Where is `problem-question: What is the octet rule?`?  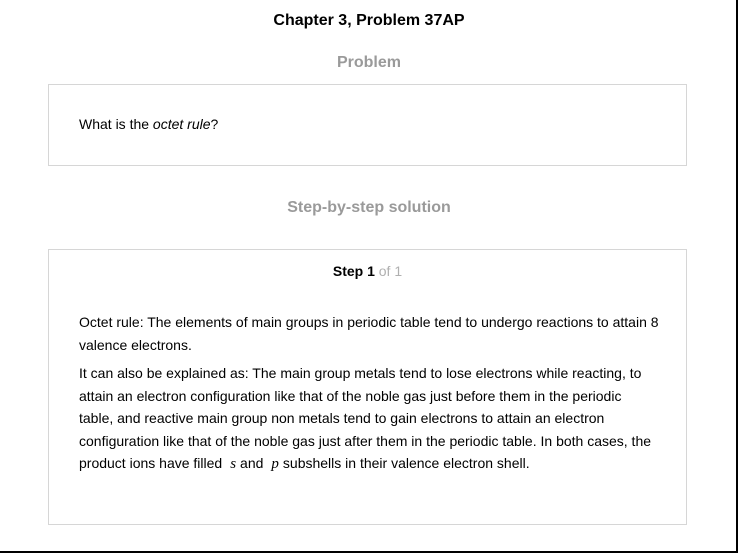
problem-question: What is the octet rule? is located at coordinates (148, 124).